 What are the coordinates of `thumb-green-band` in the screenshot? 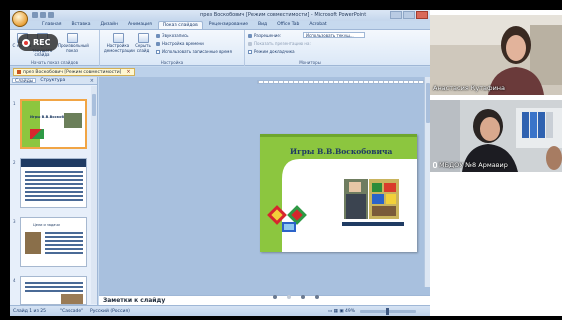 It's located at (31, 124).